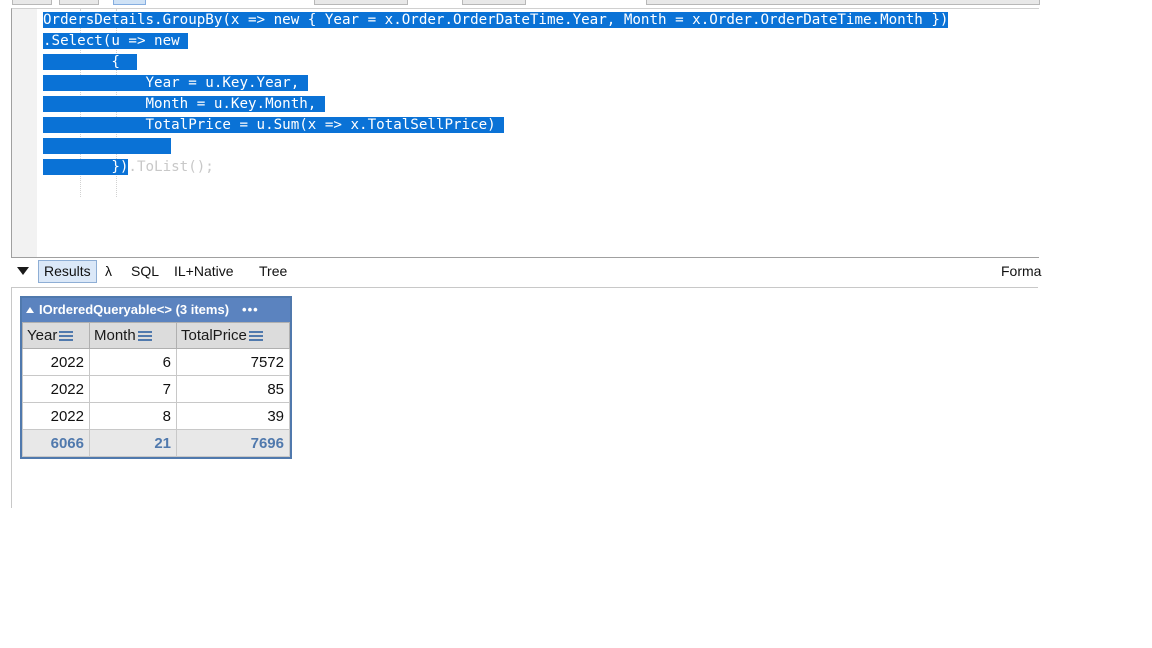 The width and height of the screenshot is (1152, 648). Describe the element at coordinates (204, 271) in the screenshot. I see `tab-il-native: IL+Native` at that location.